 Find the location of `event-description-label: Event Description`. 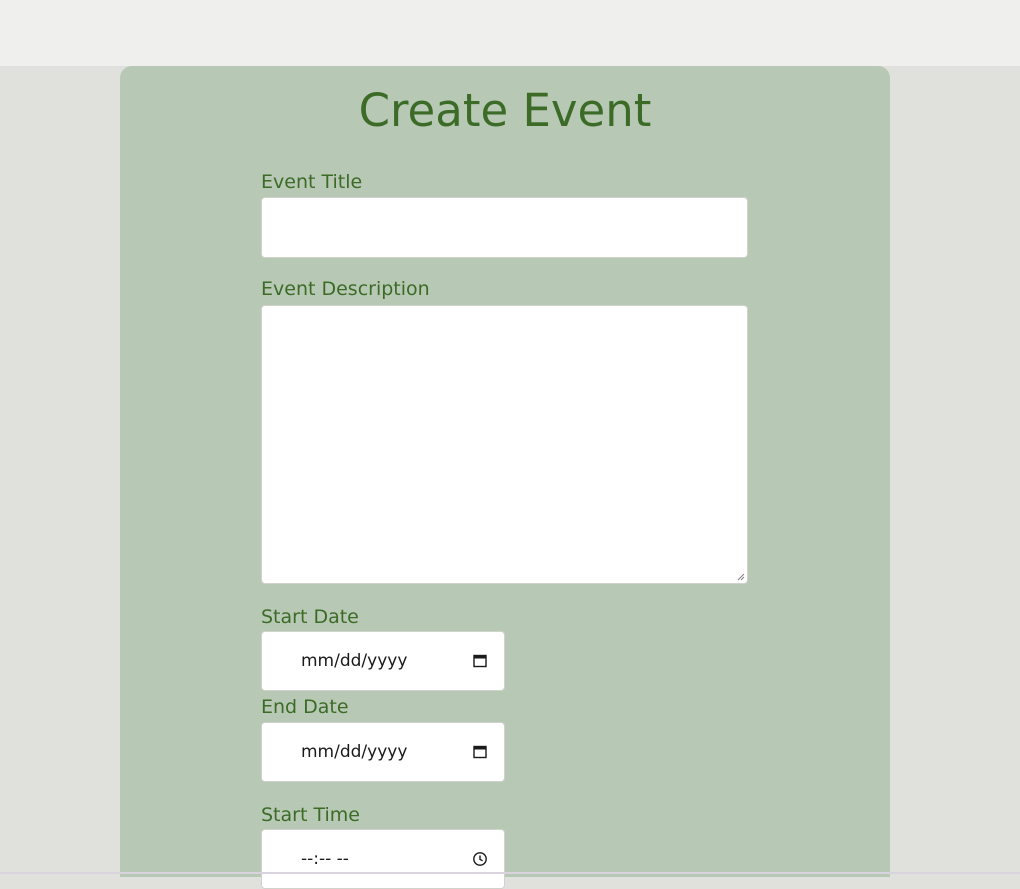

event-description-label: Event Description is located at coordinates (345, 289).